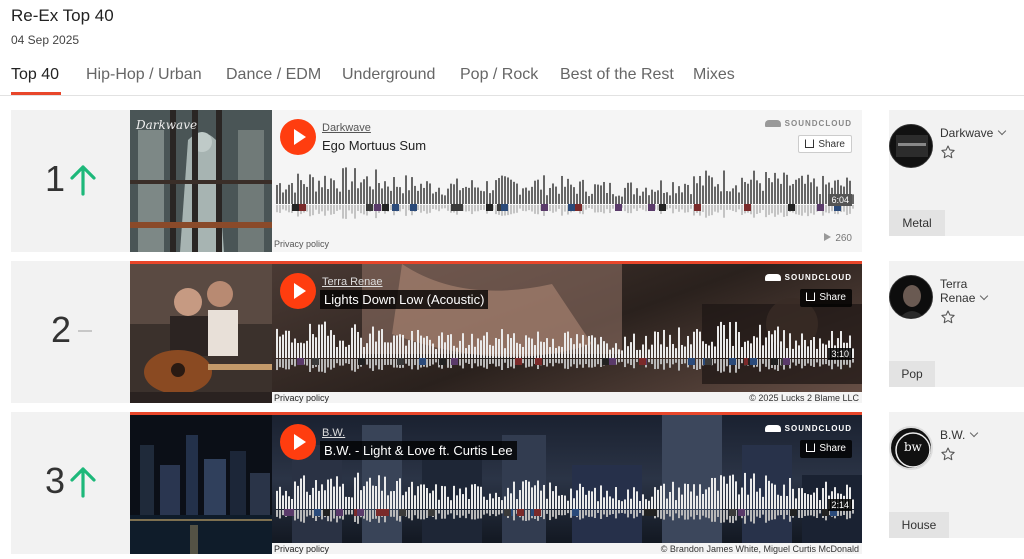 The width and height of the screenshot is (1024, 559). Describe the element at coordinates (201, 181) in the screenshot. I see `album-art: Darkwave` at that location.